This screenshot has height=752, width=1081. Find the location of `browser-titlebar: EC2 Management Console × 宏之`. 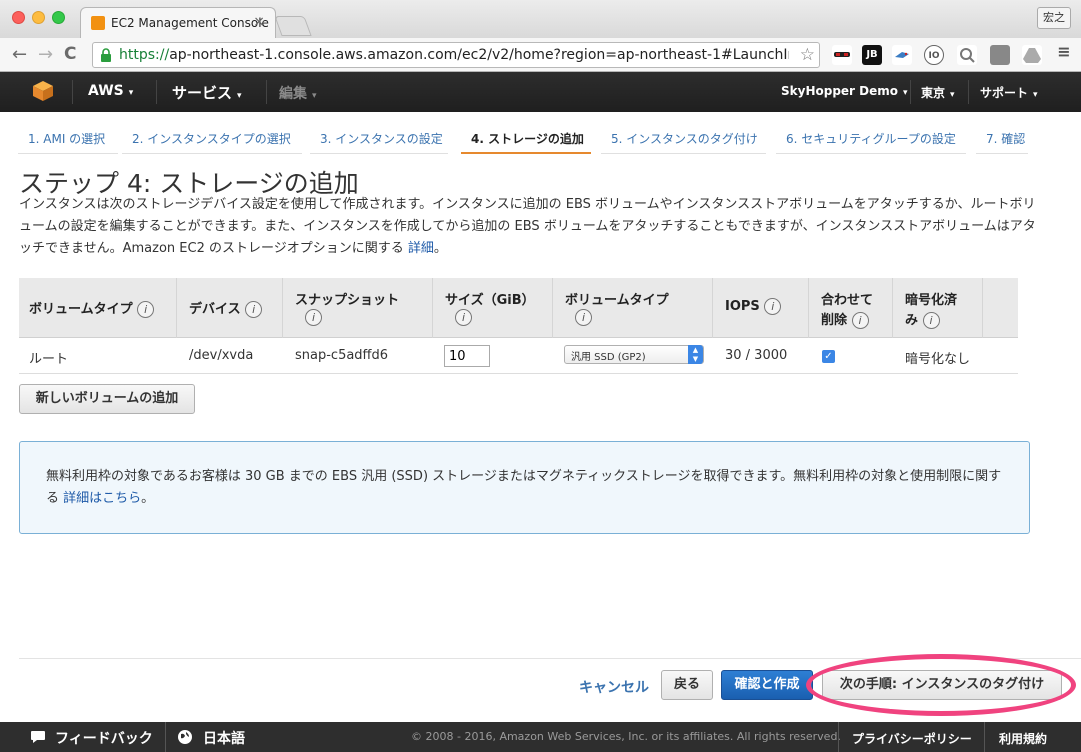

browser-titlebar: EC2 Management Console × 宏之 is located at coordinates (540, 19).